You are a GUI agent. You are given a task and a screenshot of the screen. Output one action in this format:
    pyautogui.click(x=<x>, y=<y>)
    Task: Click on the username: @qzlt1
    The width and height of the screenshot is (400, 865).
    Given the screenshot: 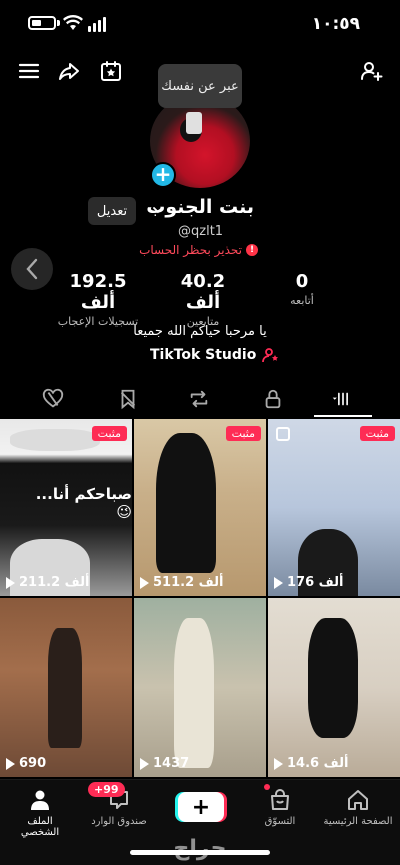 What is the action you would take?
    pyautogui.click(x=201, y=231)
    